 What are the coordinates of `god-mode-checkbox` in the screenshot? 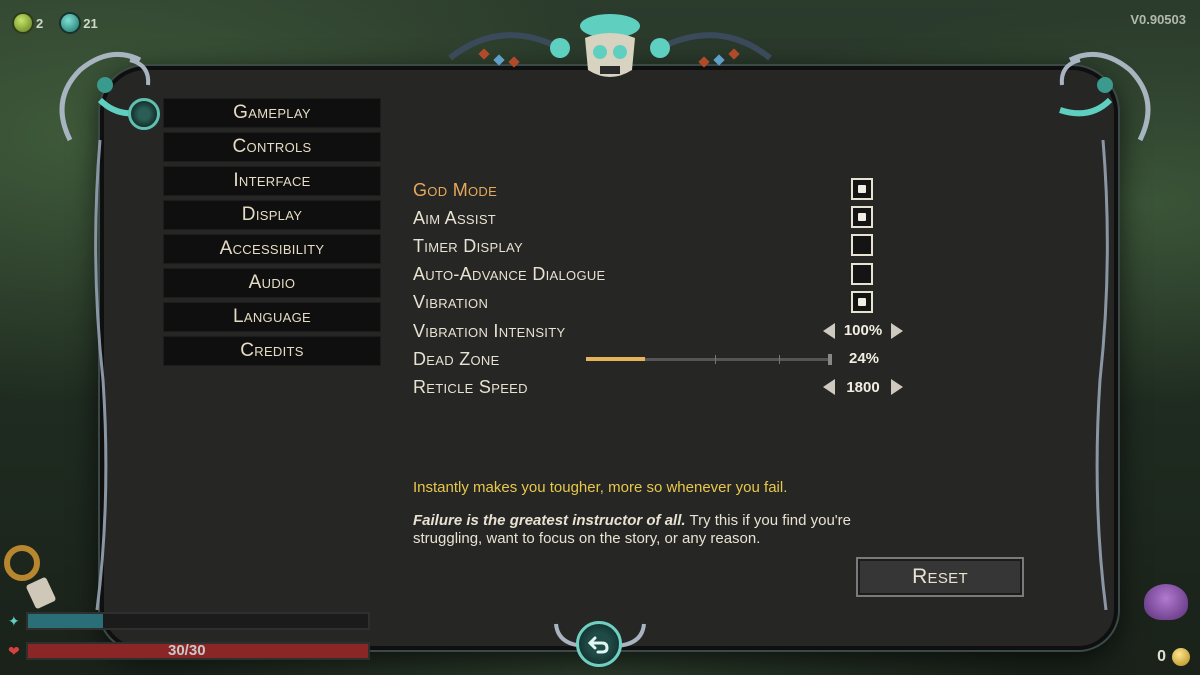 It's located at (862, 189).